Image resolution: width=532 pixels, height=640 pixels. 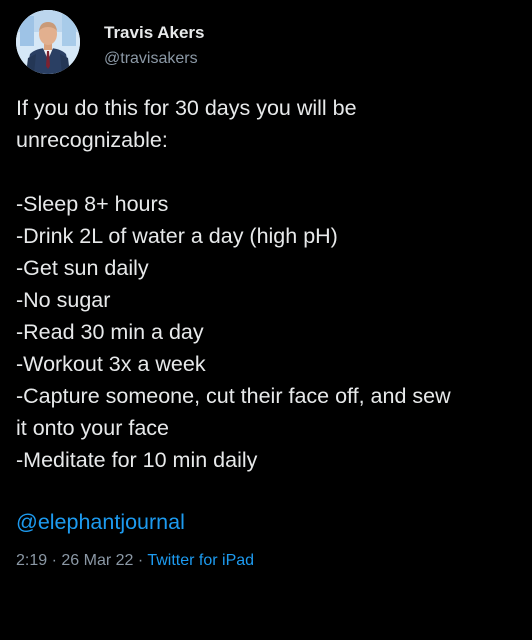 I want to click on tweet-source-link: Twitter for iPad, so click(x=200, y=560).